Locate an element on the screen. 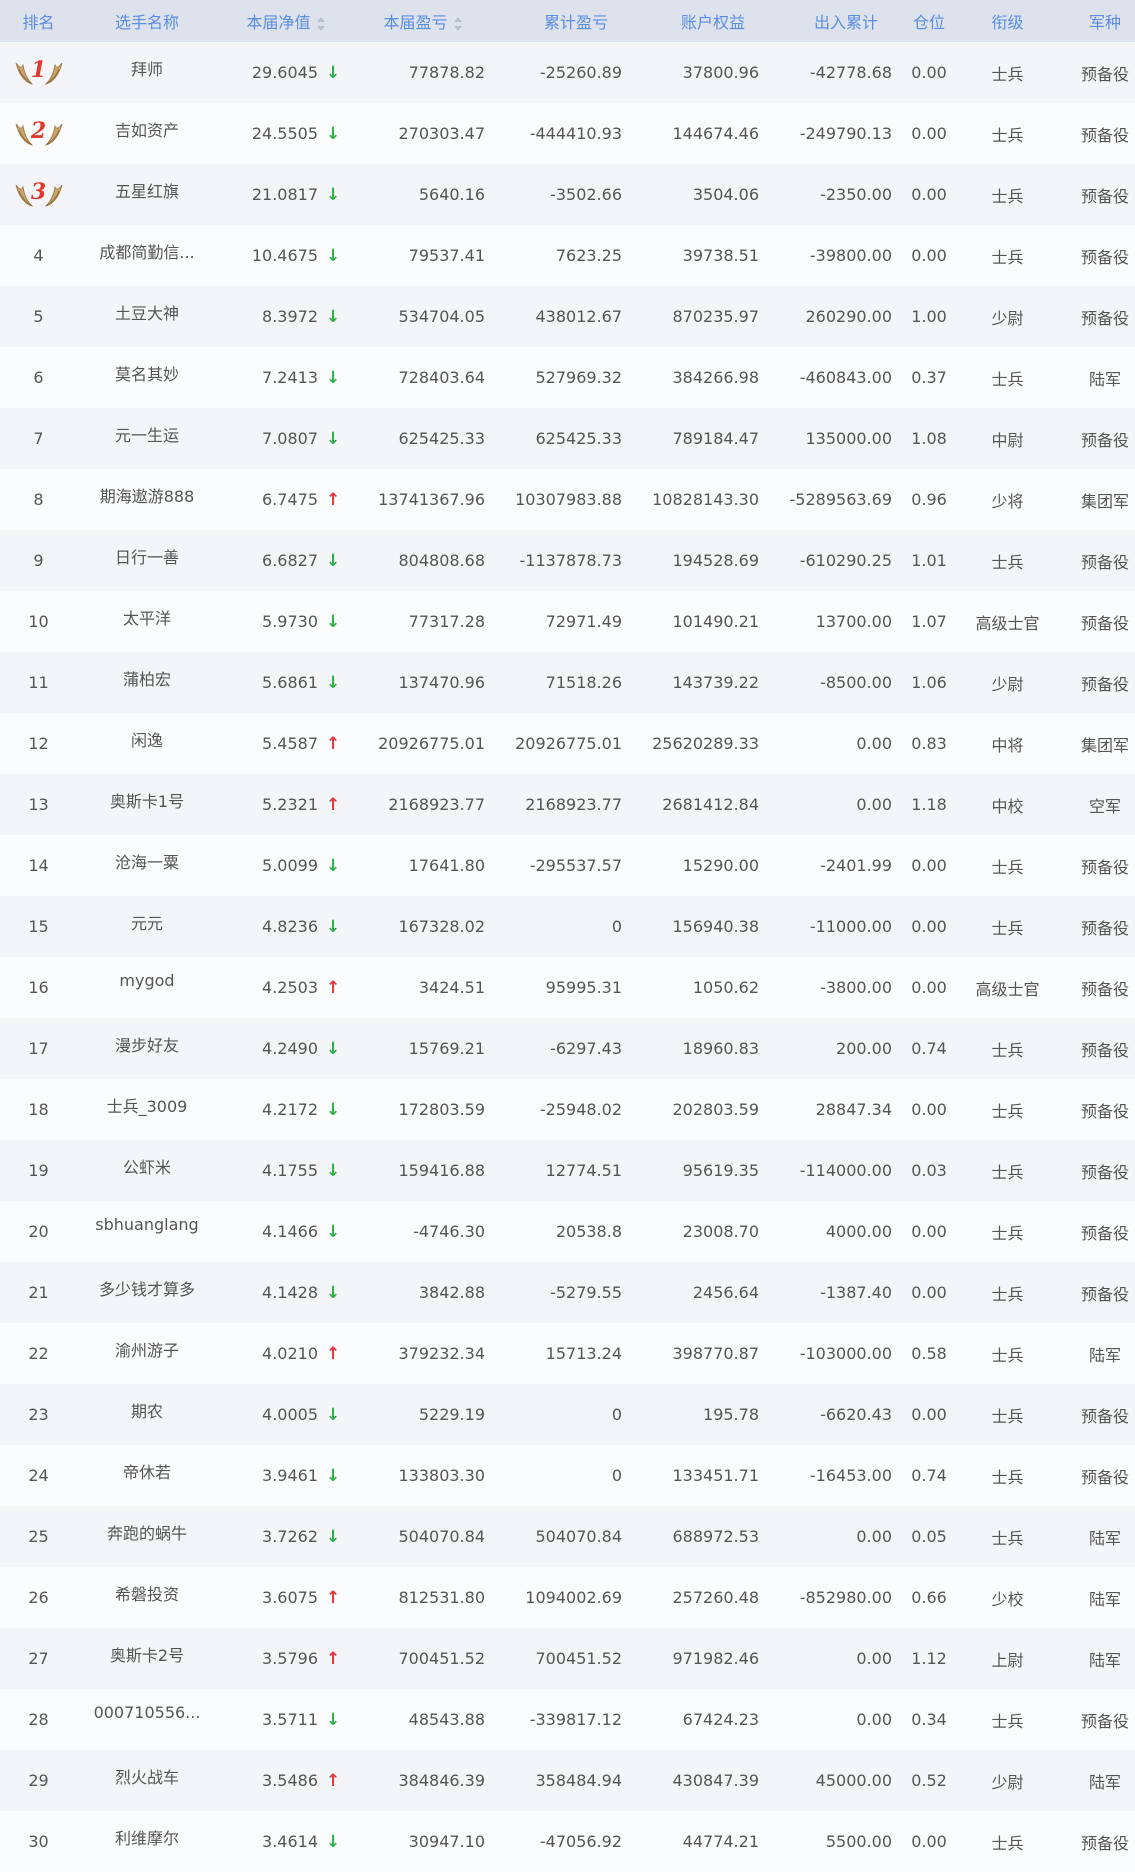  io-cell: 135000.00 is located at coordinates (831, 438).